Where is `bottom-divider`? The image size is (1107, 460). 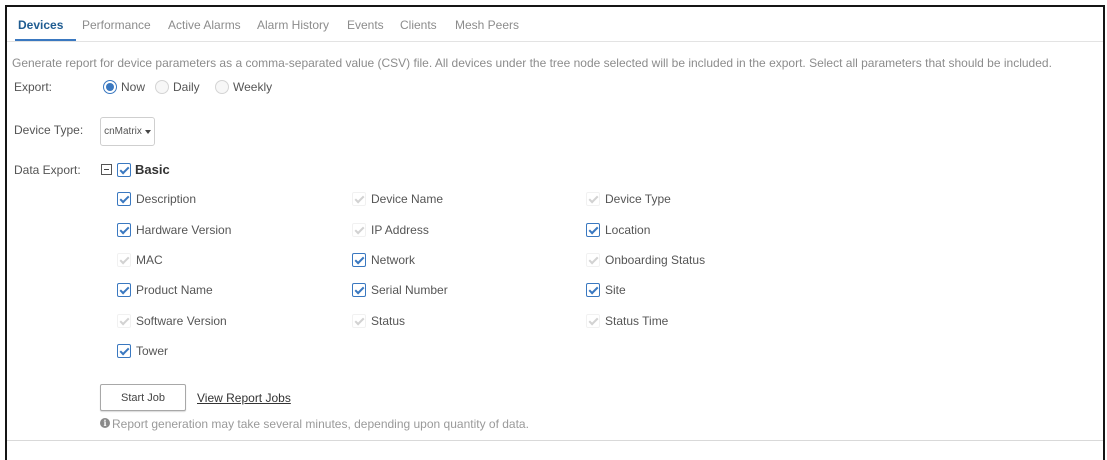 bottom-divider is located at coordinates (555, 440).